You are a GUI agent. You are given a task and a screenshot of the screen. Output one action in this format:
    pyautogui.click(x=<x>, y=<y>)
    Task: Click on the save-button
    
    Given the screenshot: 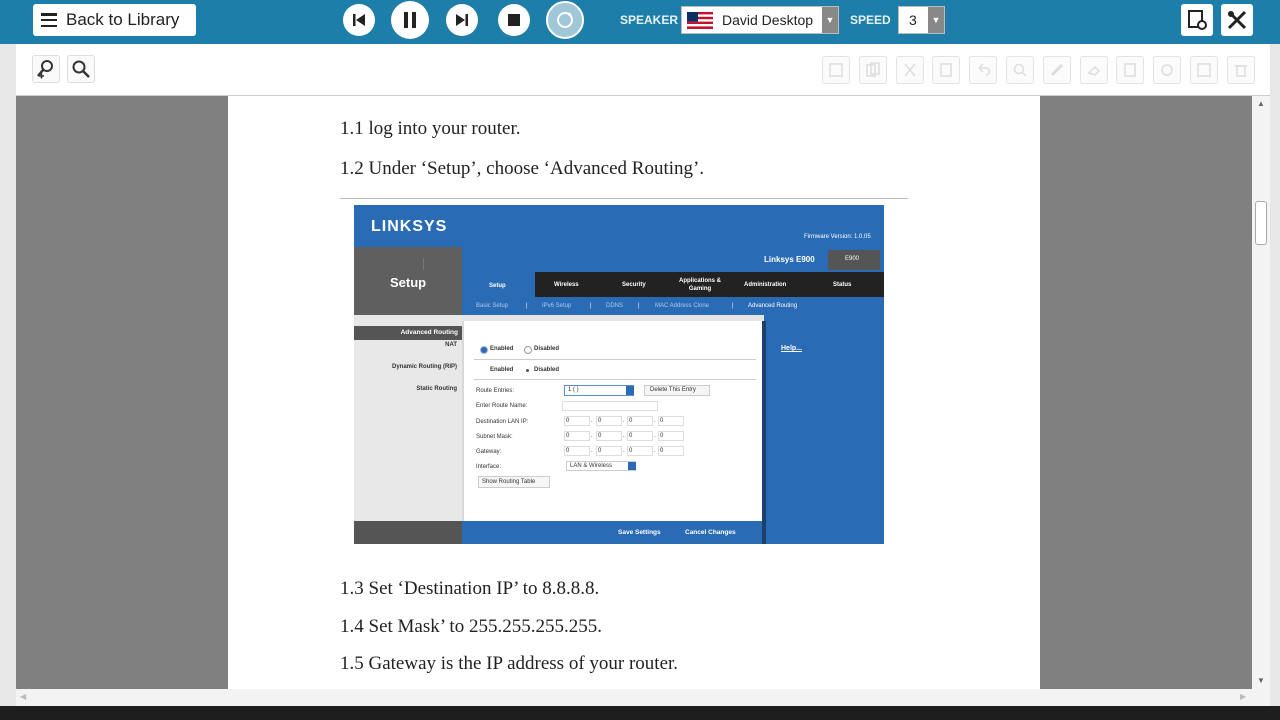 What is the action you would take?
    pyautogui.click(x=836, y=70)
    